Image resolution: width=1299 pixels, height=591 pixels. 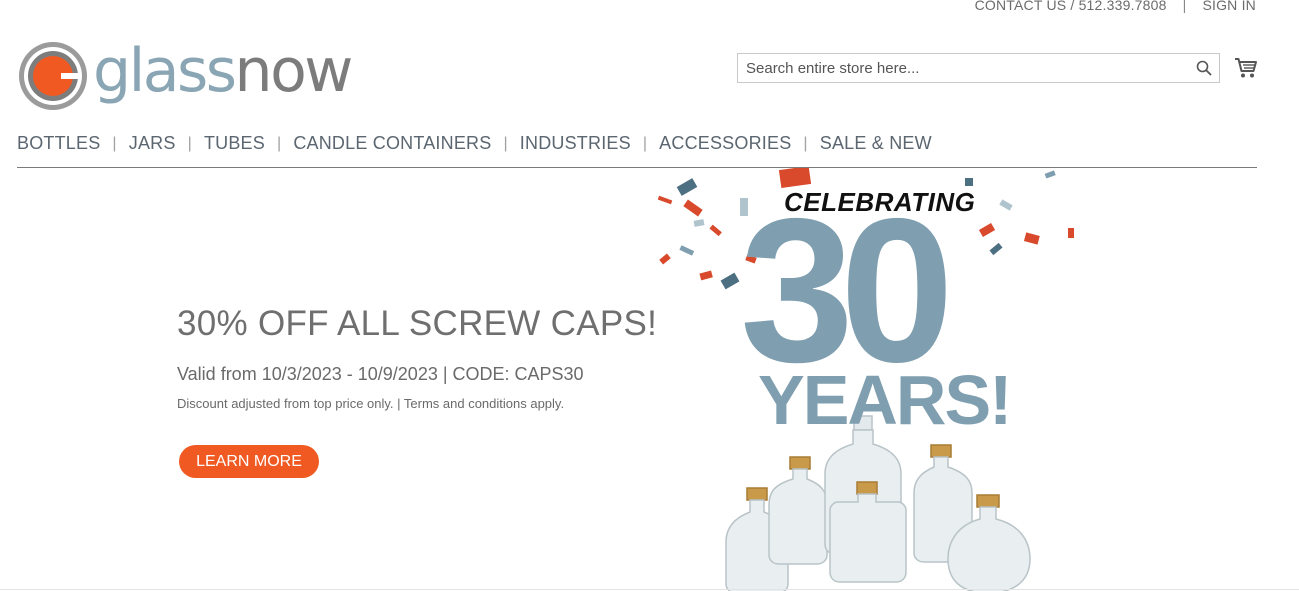 What do you see at coordinates (392, 143) in the screenshot?
I see `nav-item-candle-containers: CANDLE CONTAINERS` at bounding box center [392, 143].